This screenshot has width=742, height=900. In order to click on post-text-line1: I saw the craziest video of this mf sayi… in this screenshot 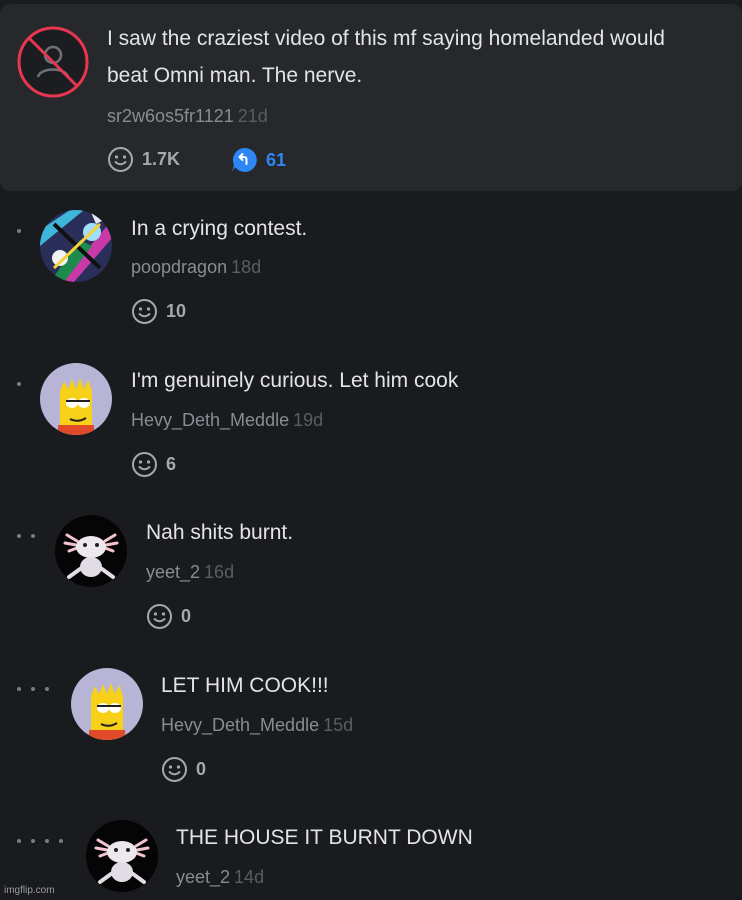, I will do `click(386, 38)`.